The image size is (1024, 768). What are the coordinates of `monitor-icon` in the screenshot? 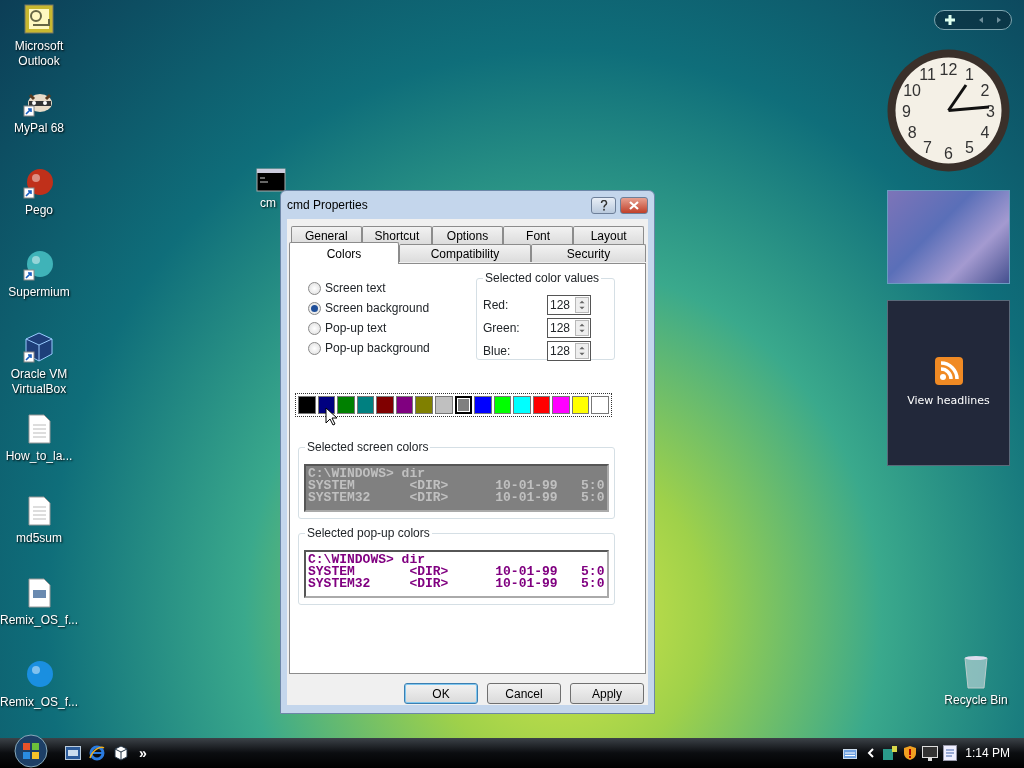 It's located at (930, 753).